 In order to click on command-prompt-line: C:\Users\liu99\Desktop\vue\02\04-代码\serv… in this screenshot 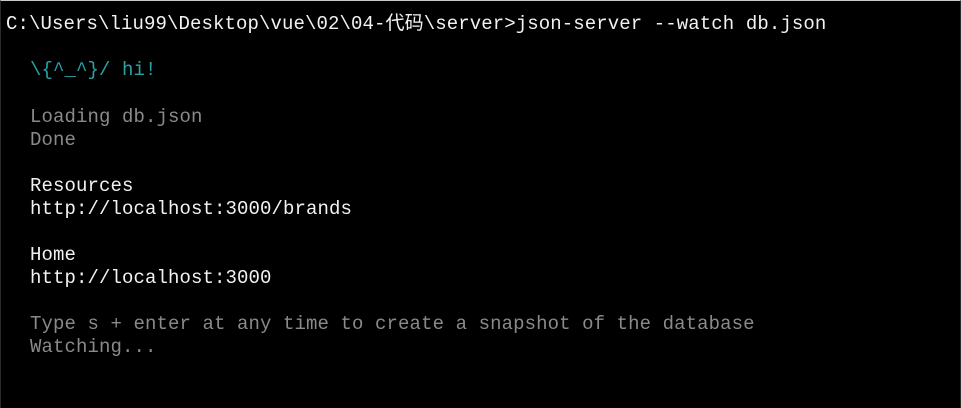, I will do `click(416, 24)`.